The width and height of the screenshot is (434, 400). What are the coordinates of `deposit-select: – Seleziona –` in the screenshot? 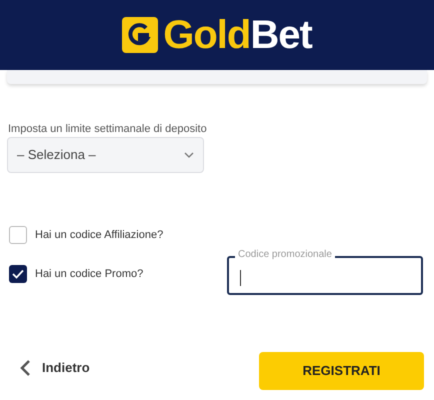 It's located at (105, 155).